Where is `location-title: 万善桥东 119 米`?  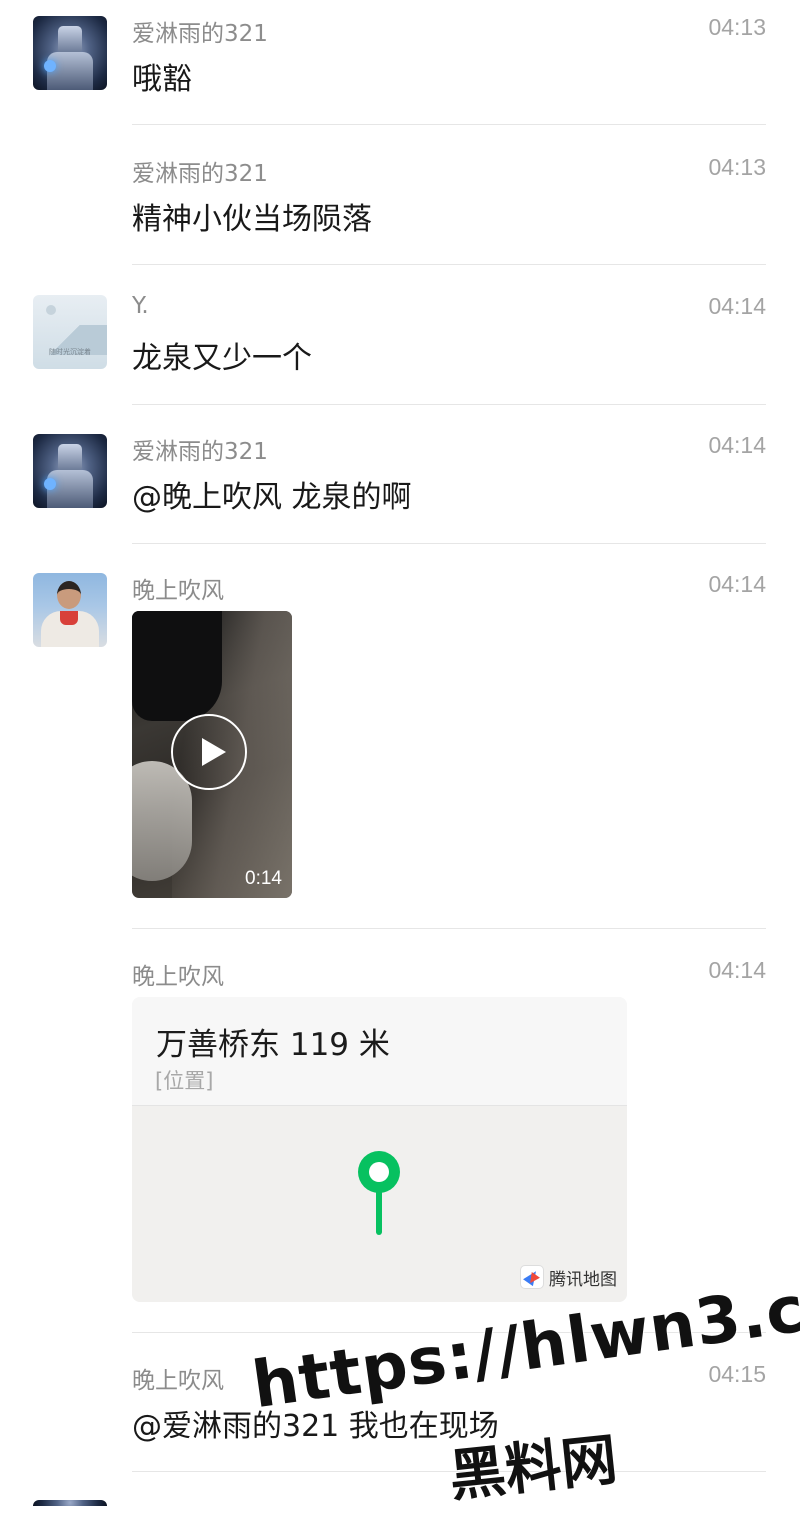
location-title: 万善桥东 119 米 is located at coordinates (273, 1045).